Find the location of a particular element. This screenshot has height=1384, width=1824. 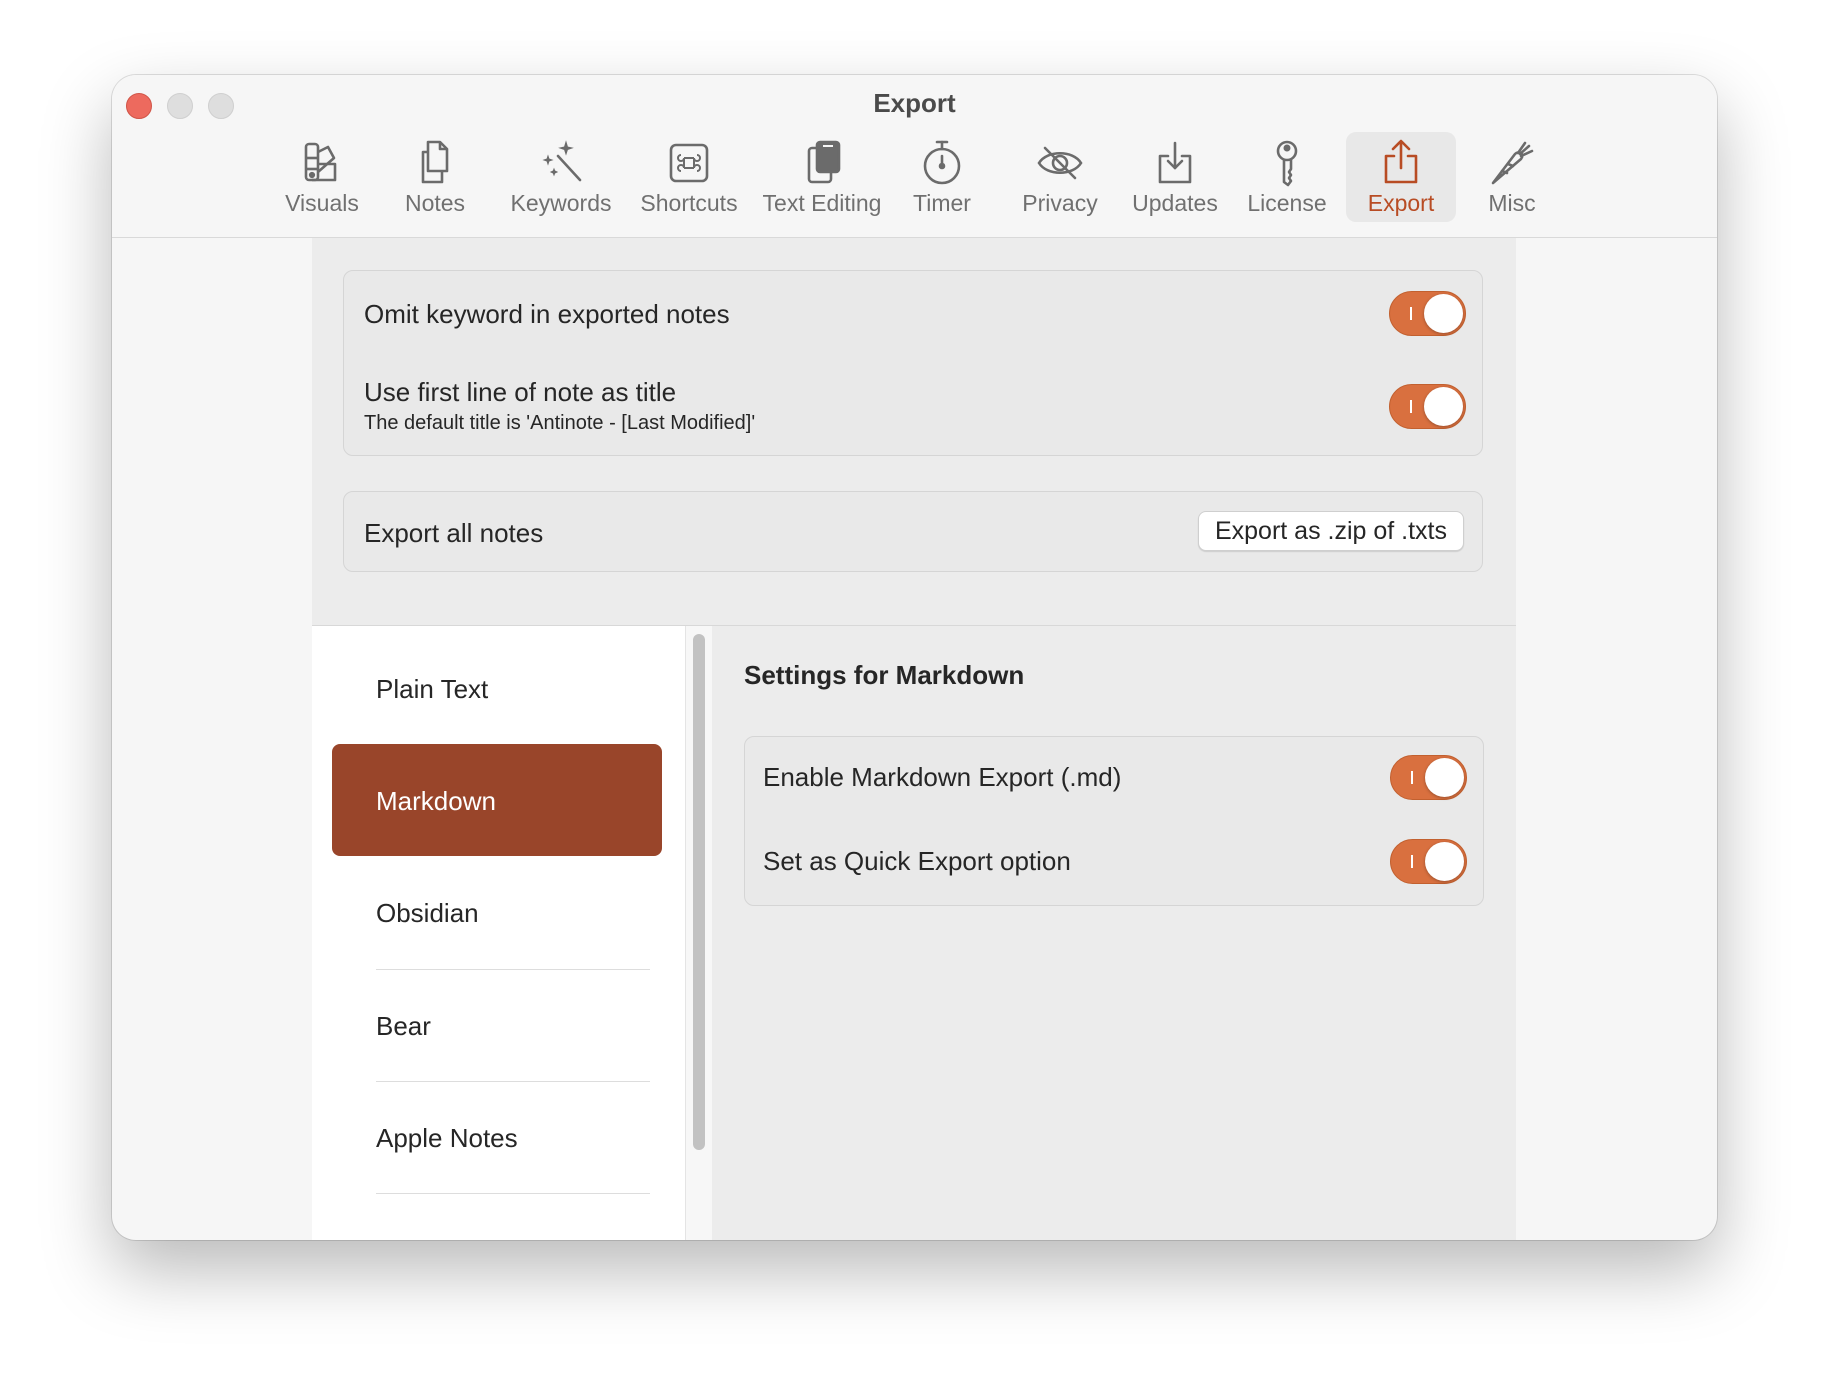

tab-license: License is located at coordinates (1287, 177).